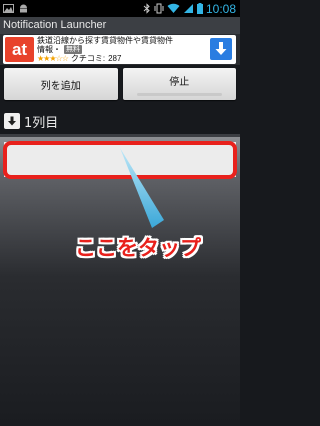 Image resolution: width=320 pixels, height=426 pixels. Describe the element at coordinates (8, 9) in the screenshot. I see `image-icon` at that location.